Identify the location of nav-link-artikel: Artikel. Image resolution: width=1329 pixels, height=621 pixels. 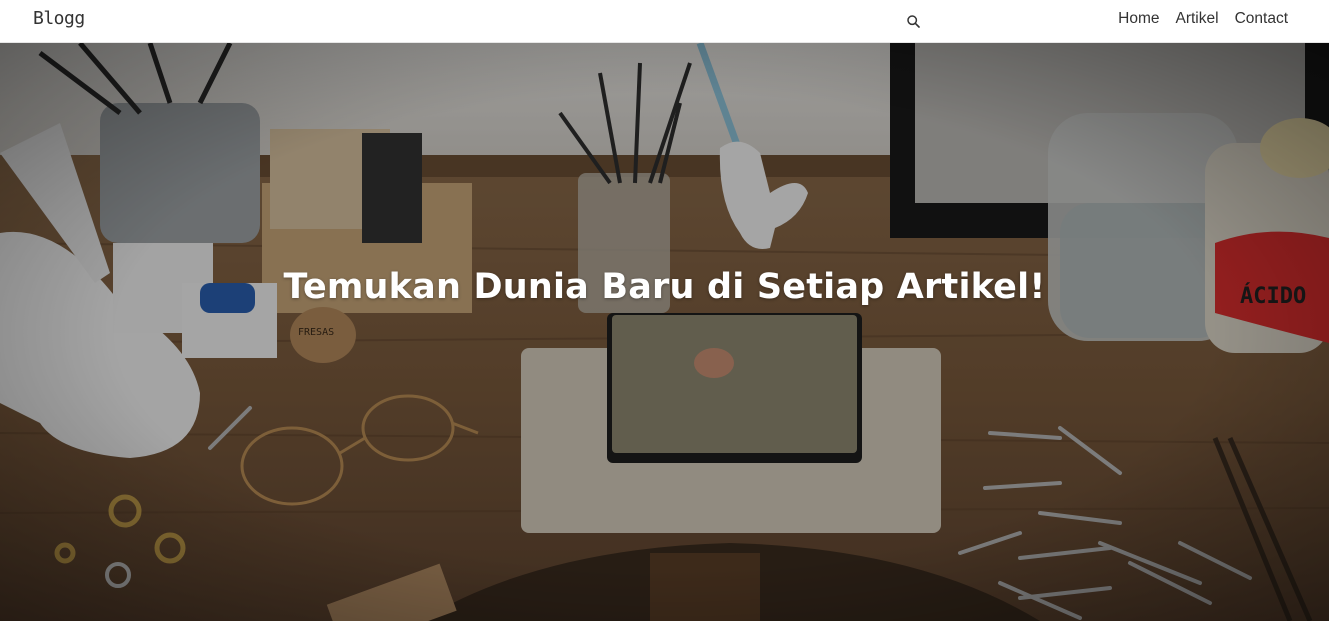
(1197, 19).